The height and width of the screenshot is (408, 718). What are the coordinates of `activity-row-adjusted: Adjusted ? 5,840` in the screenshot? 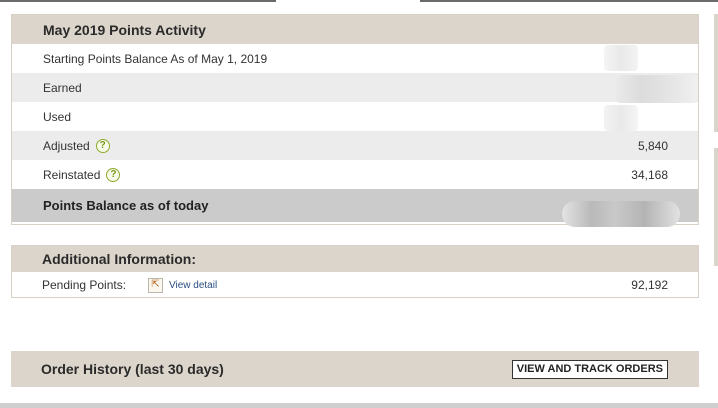 It's located at (355, 145).